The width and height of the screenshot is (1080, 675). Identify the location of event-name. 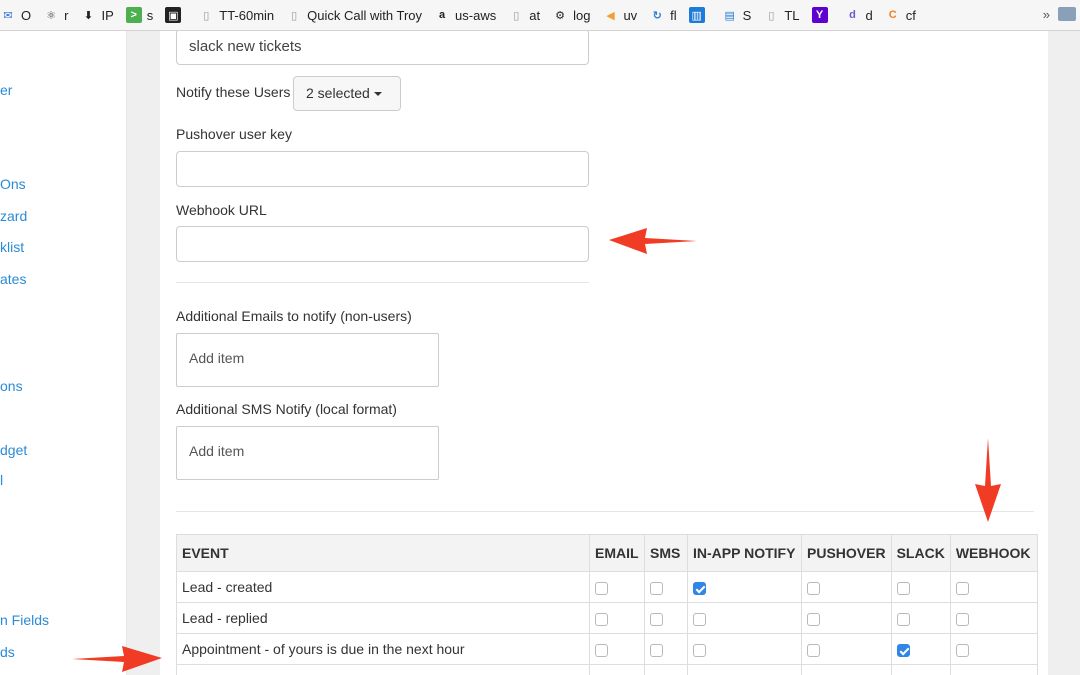
(383, 669).